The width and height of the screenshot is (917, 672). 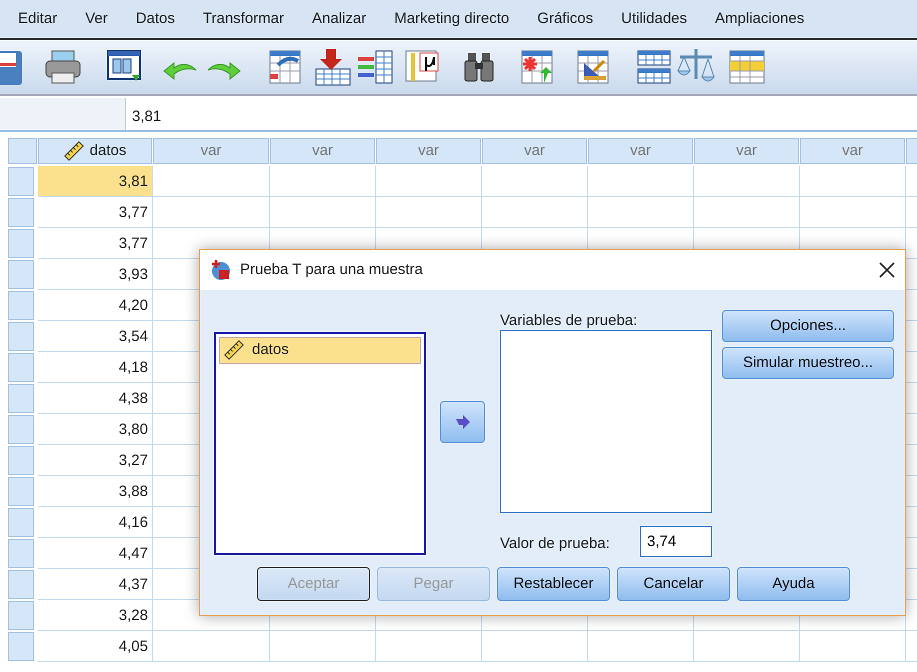 What do you see at coordinates (320, 350) in the screenshot?
I see `list-item: datos` at bounding box center [320, 350].